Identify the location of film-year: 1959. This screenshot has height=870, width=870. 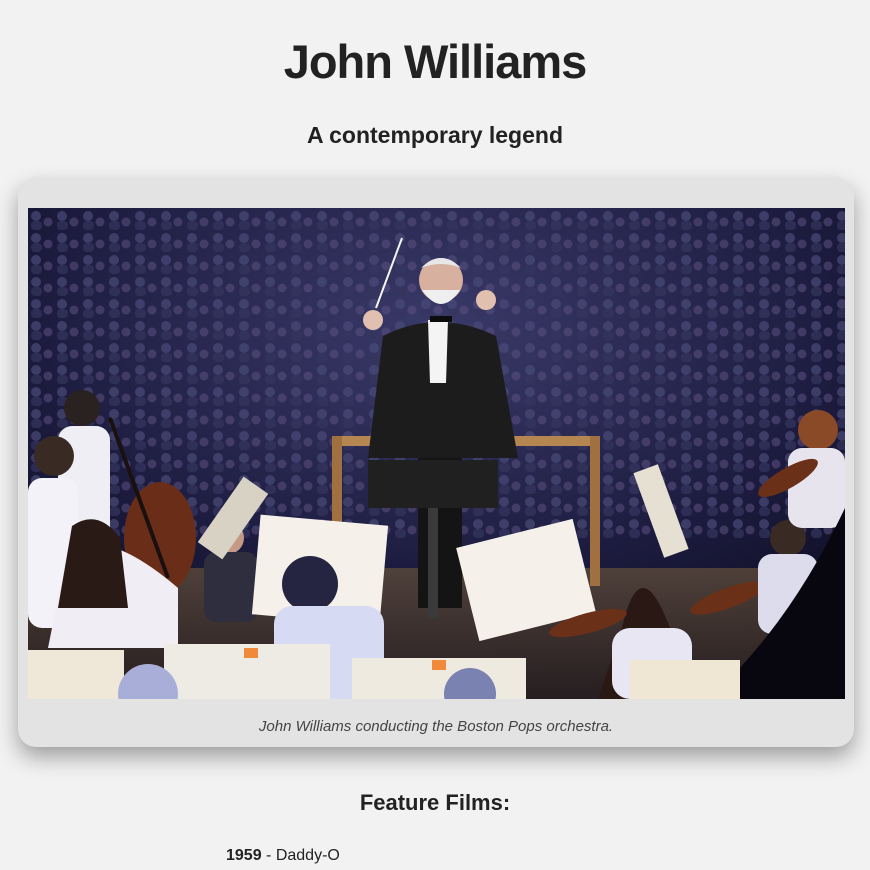
(244, 855).